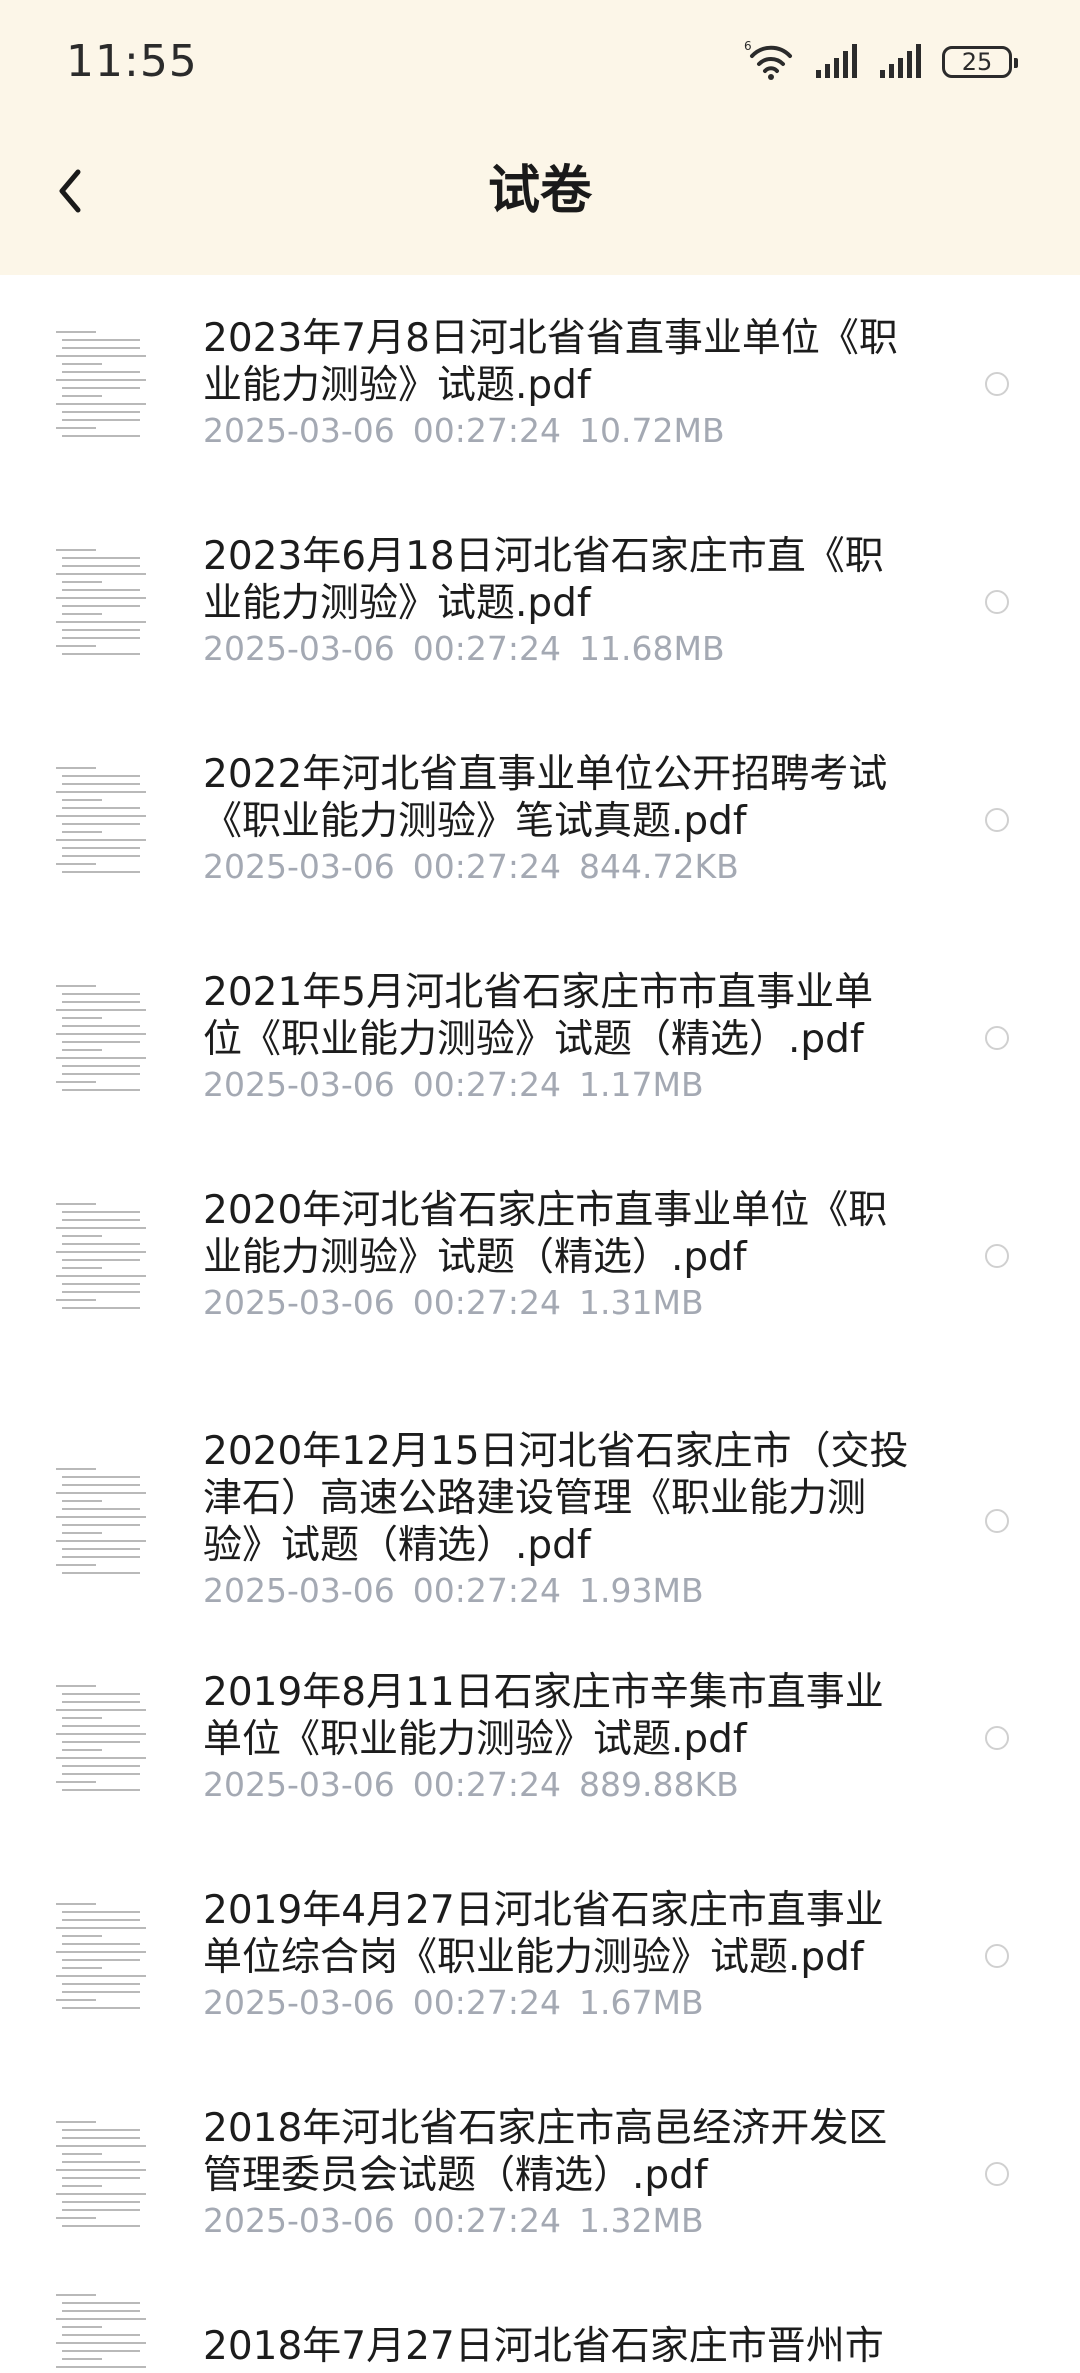 The image size is (1080, 2373). Describe the element at coordinates (641, 1302) in the screenshot. I see `file-size: 1.31MB` at that location.